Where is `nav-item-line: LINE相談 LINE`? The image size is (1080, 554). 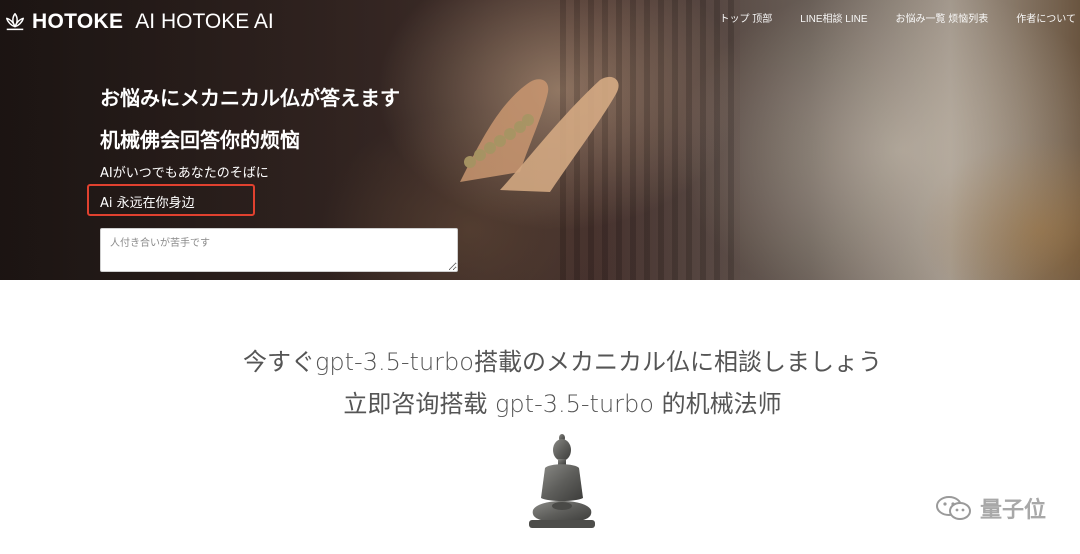
nav-item-line: LINE相談 LINE is located at coordinates (833, 17).